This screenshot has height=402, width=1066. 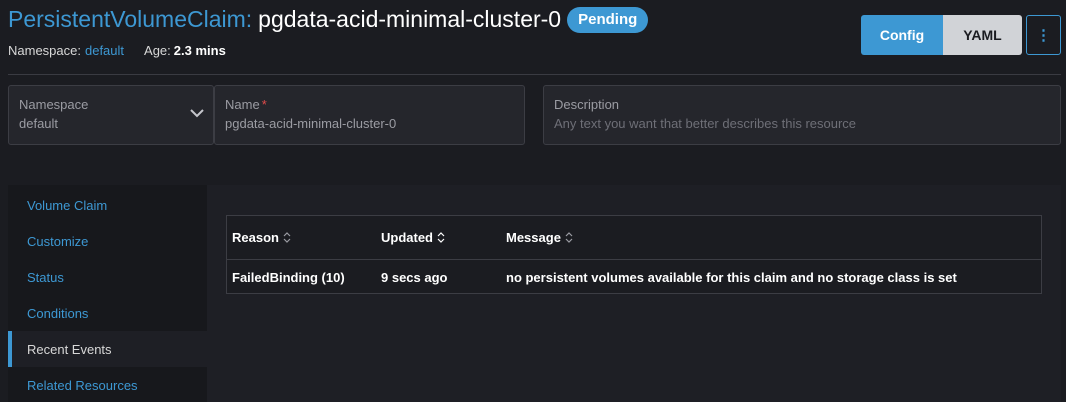 I want to click on column-header-message: Message, so click(x=539, y=237).